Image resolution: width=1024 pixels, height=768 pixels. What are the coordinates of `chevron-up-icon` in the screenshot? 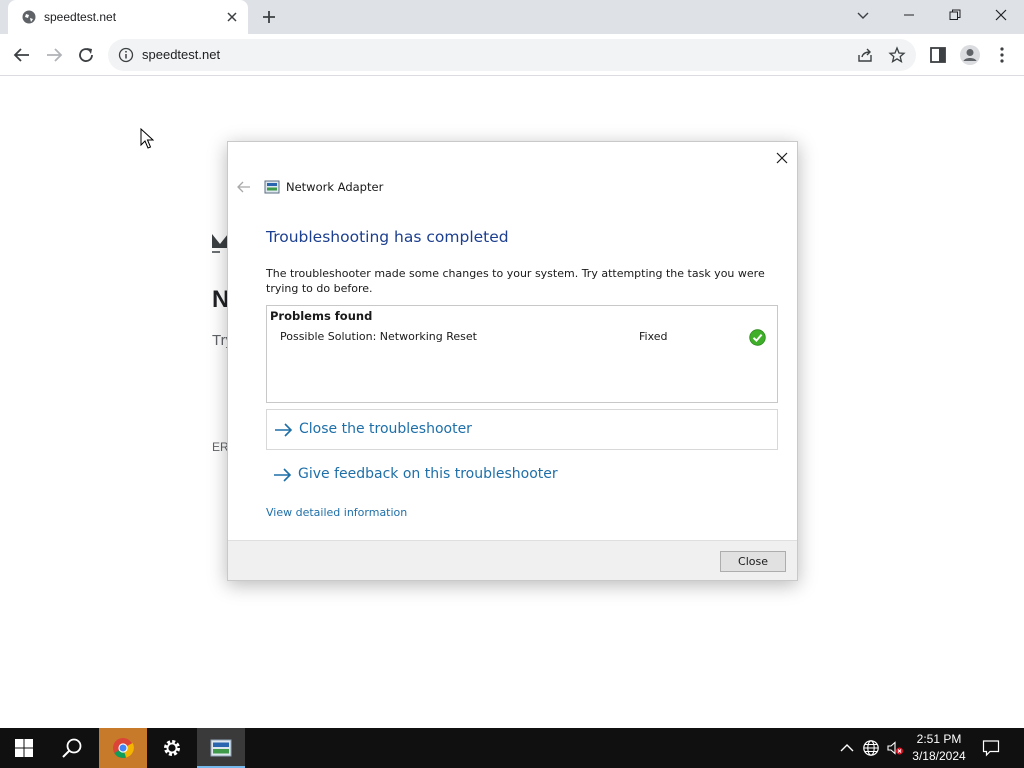 It's located at (847, 748).